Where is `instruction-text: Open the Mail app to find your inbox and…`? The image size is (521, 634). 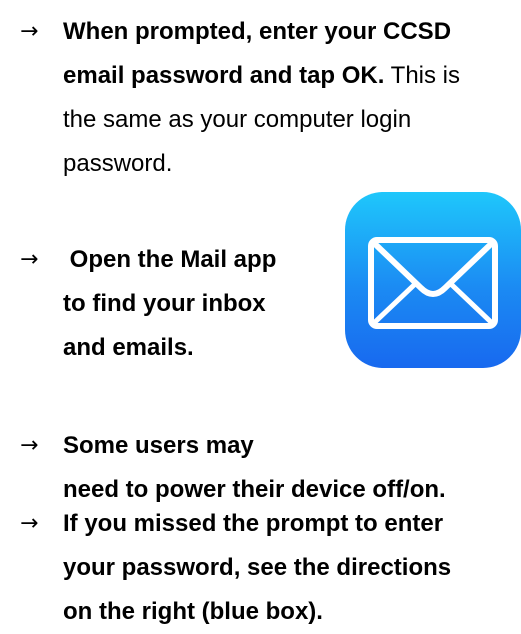
instruction-text: Open the Mail app to find your inbox and… is located at coordinates (169, 304).